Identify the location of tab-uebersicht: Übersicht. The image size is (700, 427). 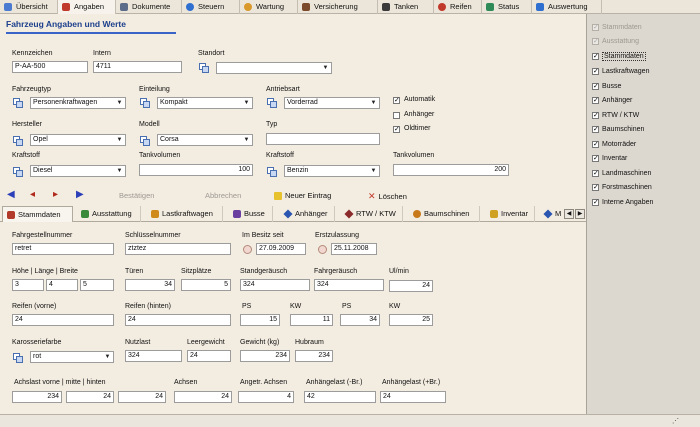
(29, 7).